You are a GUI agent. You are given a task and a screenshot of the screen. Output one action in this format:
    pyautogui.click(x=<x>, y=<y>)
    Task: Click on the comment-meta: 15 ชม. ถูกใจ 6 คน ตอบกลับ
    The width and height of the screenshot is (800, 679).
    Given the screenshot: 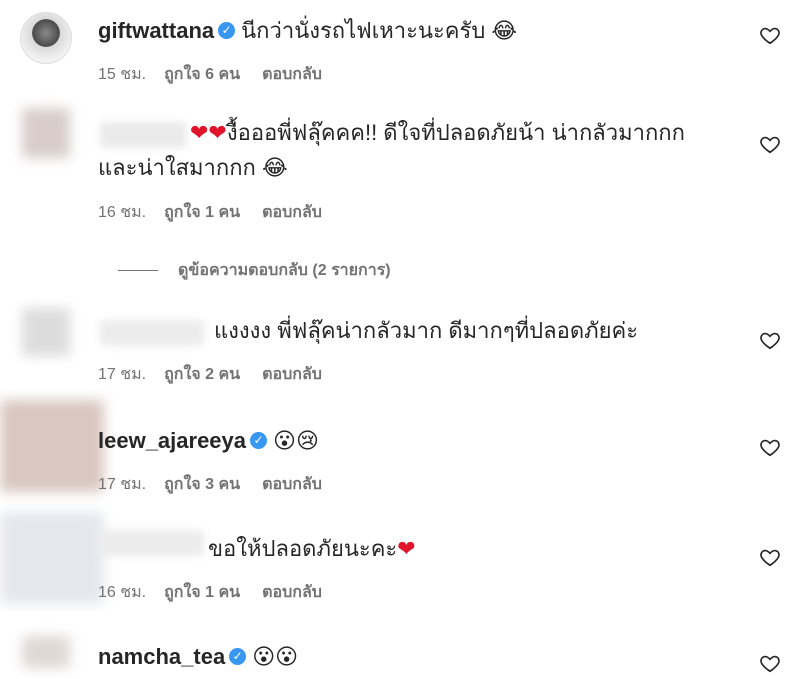 What is the action you would take?
    pyautogui.click(x=221, y=74)
    